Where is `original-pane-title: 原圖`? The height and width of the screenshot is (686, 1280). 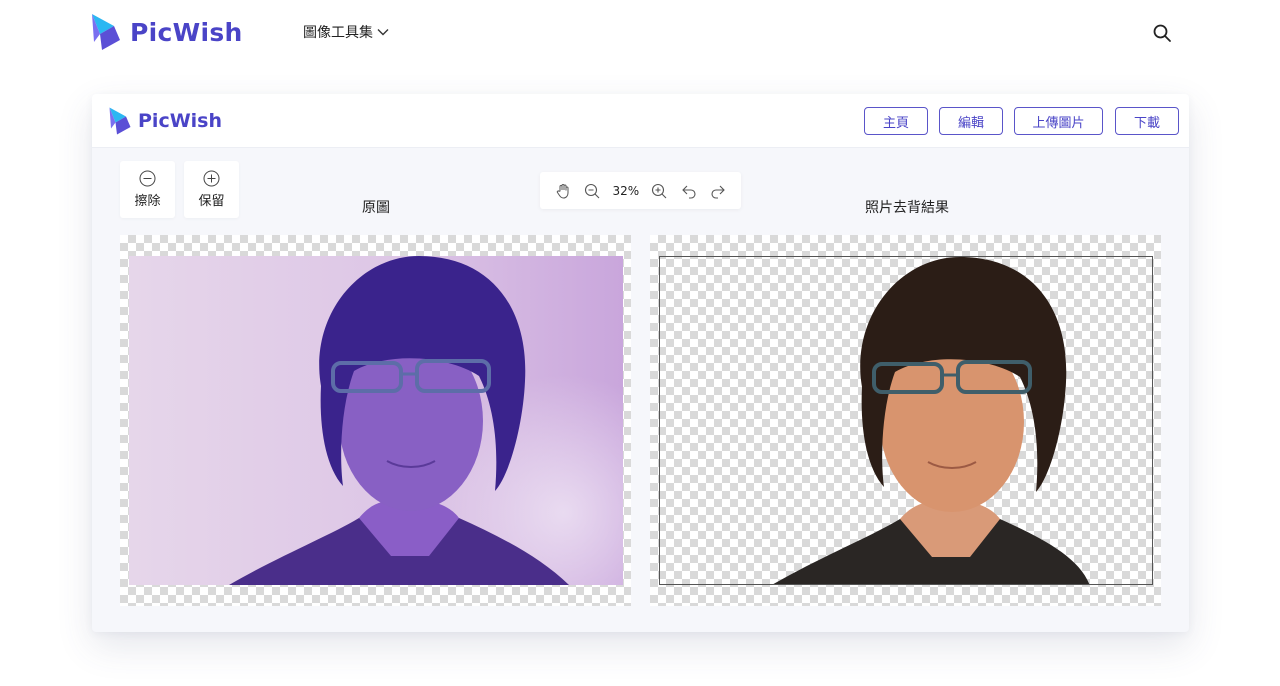 original-pane-title: 原圖 is located at coordinates (376, 208).